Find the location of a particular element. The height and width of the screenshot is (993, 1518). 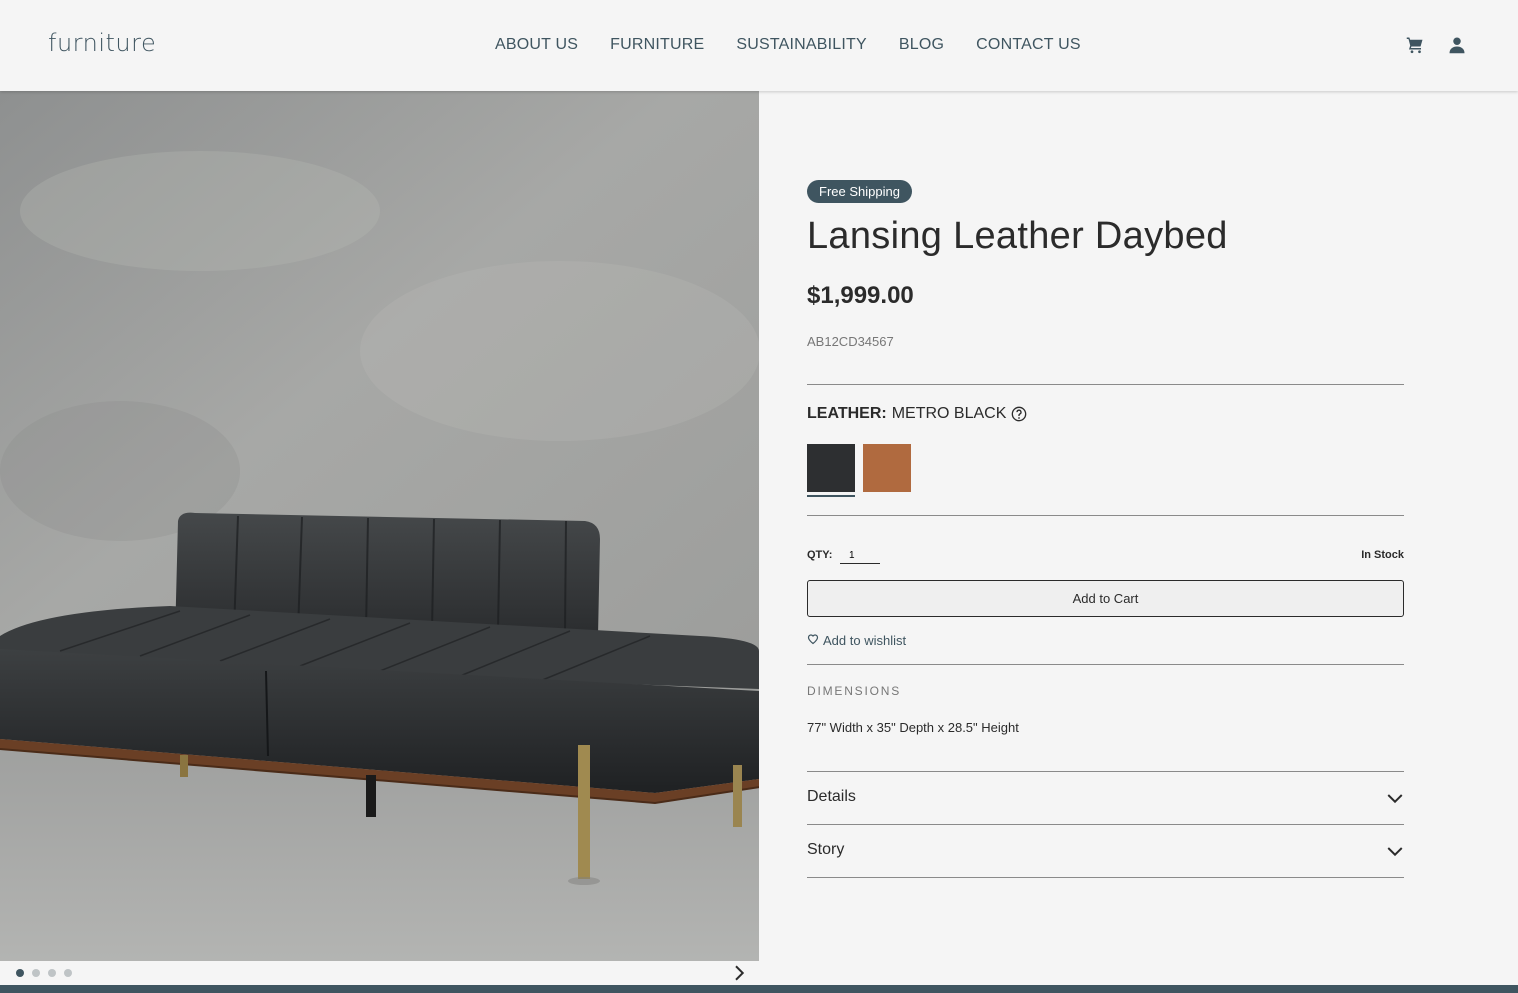

option-value: METRO BLACK is located at coordinates (949, 413).